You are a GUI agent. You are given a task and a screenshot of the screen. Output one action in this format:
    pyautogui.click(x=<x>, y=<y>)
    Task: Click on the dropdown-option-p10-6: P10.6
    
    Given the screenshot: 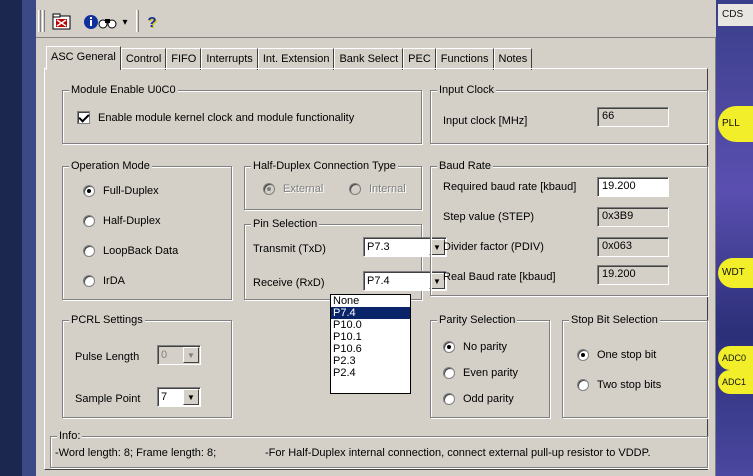 What is the action you would take?
    pyautogui.click(x=370, y=349)
    